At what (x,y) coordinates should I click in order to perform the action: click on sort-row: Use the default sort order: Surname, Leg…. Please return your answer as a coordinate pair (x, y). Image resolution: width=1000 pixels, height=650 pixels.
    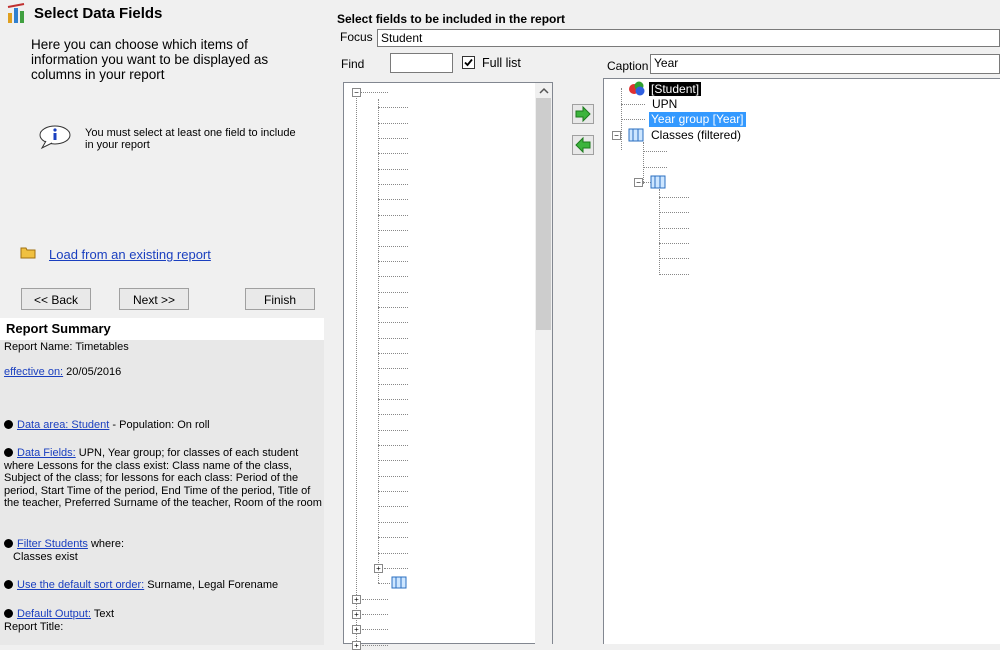
    Looking at the image, I should click on (163, 585).